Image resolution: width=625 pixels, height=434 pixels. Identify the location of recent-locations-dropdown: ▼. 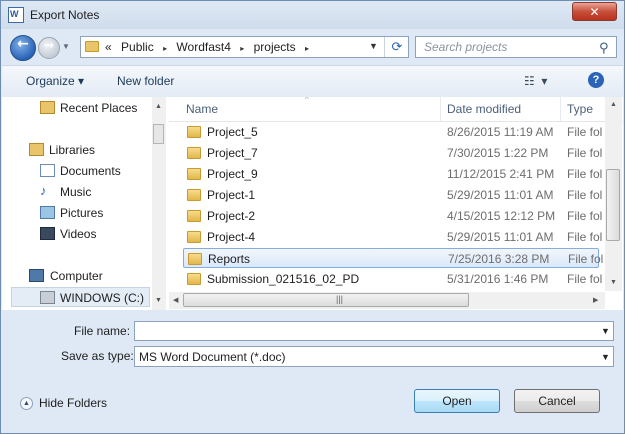
(66, 46).